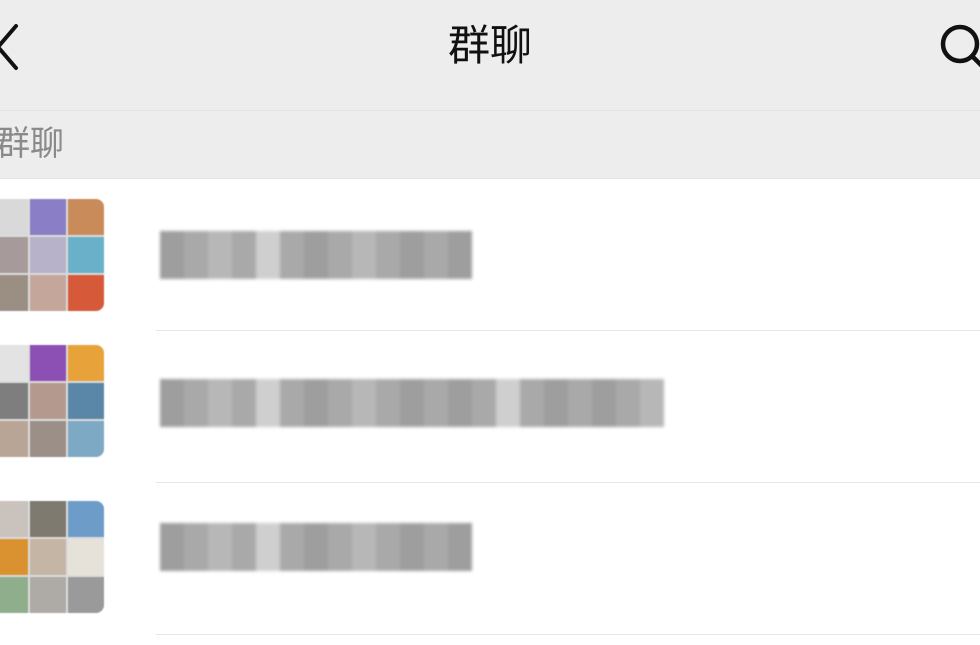 The image size is (980, 645). Describe the element at coordinates (32, 144) in the screenshot. I see `section-label: 群聊` at that location.